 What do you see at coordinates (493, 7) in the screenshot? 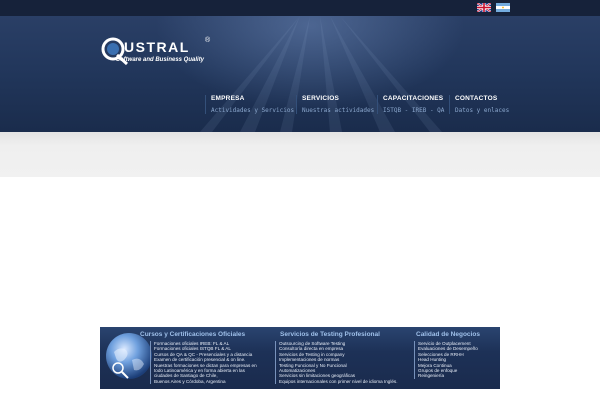
I see `language-selector` at bounding box center [493, 7].